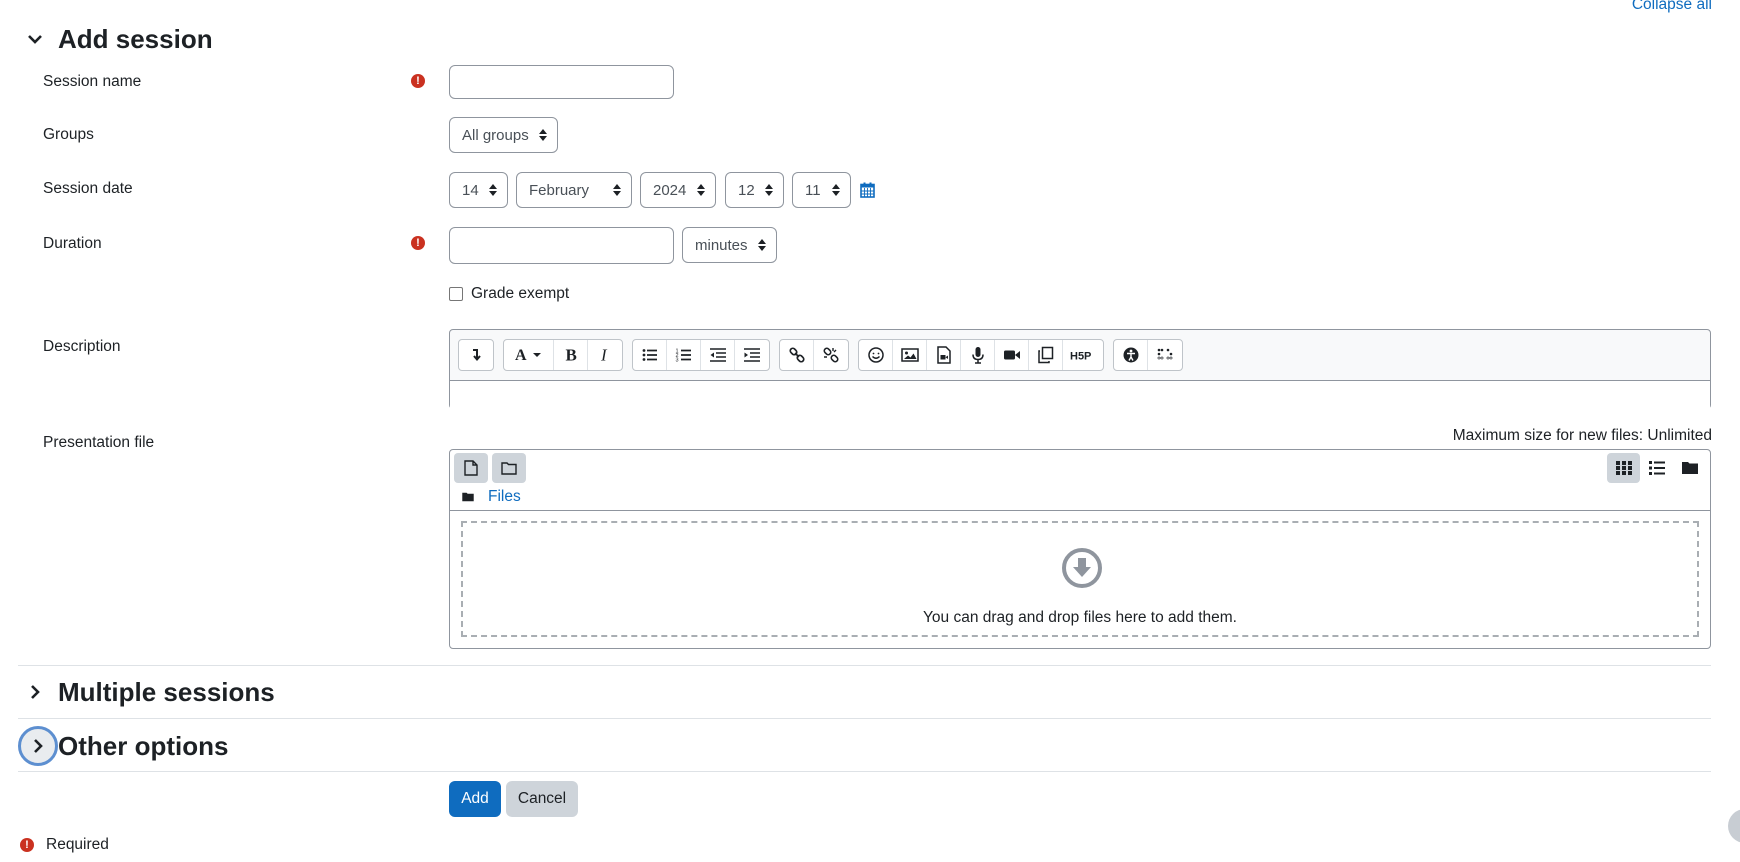 This screenshot has width=1740, height=862. I want to click on video-camera-icon, so click(1011, 355).